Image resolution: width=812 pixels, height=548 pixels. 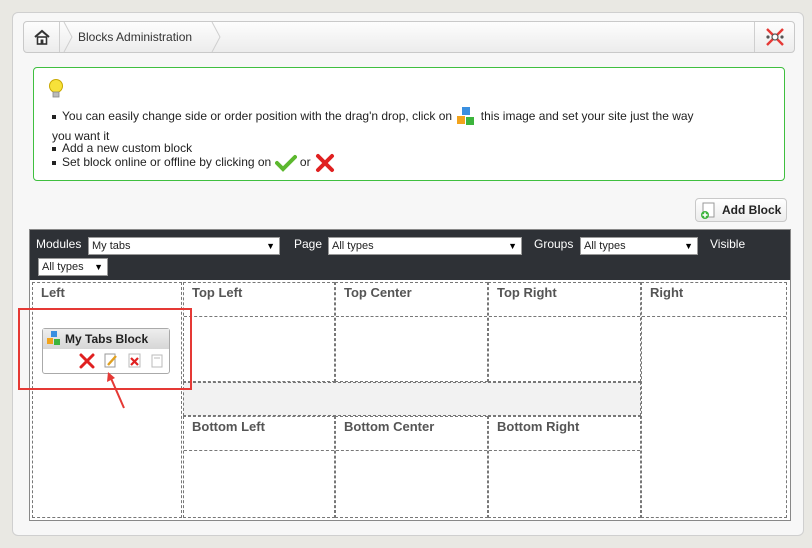 What do you see at coordinates (411, 332) in the screenshot?
I see `zone-top-center: Top Center` at bounding box center [411, 332].